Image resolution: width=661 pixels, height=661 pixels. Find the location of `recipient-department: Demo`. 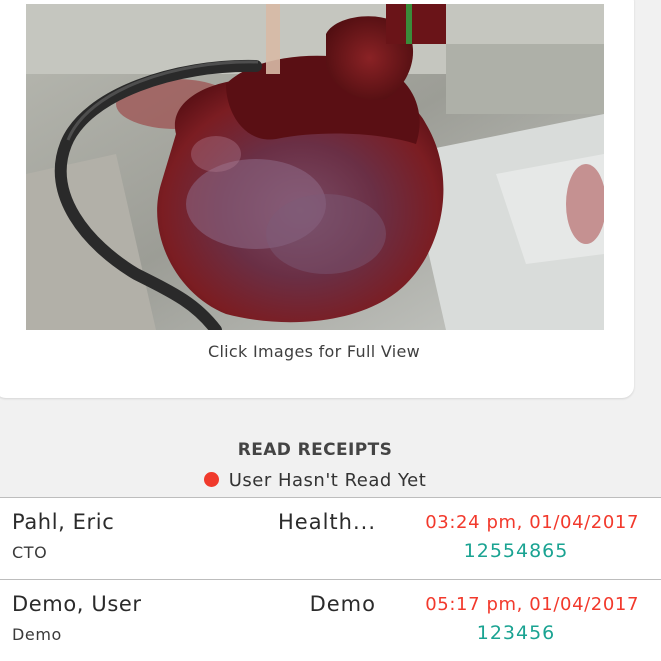

recipient-department: Demo is located at coordinates (342, 604).